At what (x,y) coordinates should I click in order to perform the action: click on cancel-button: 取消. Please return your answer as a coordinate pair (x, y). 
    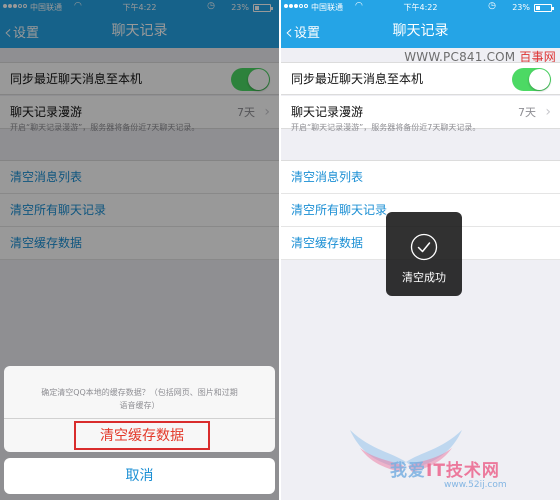
    Looking at the image, I should click on (139, 476).